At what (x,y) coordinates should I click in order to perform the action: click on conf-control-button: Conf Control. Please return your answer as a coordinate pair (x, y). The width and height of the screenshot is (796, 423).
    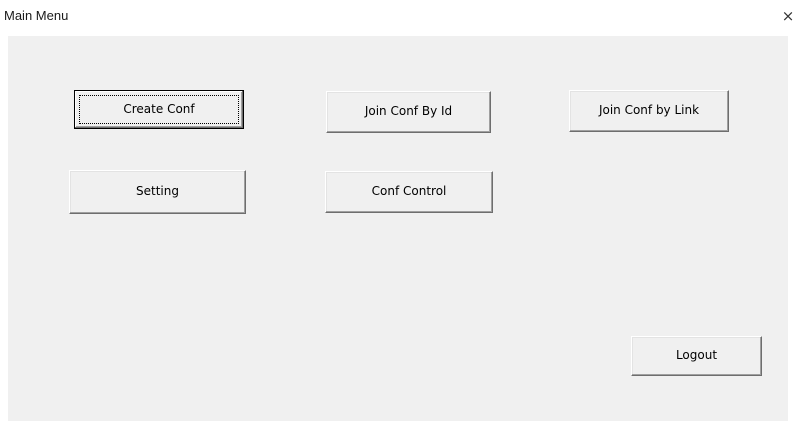
    Looking at the image, I should click on (409, 192).